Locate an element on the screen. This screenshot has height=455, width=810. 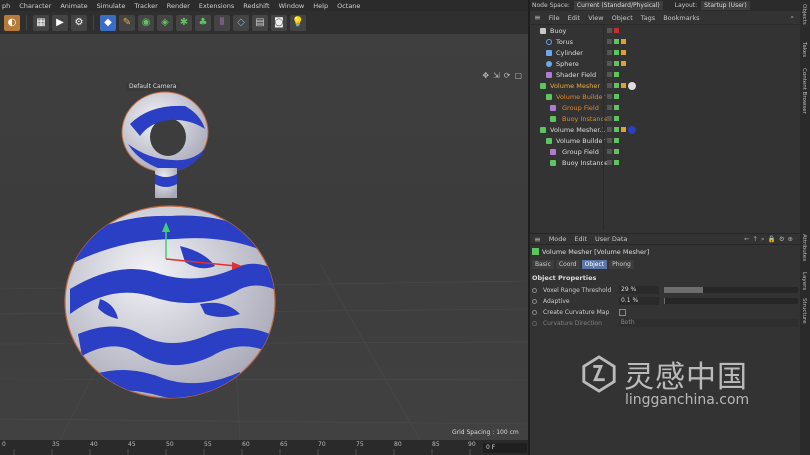
om-search-icon: ⌕ is located at coordinates (792, 17).